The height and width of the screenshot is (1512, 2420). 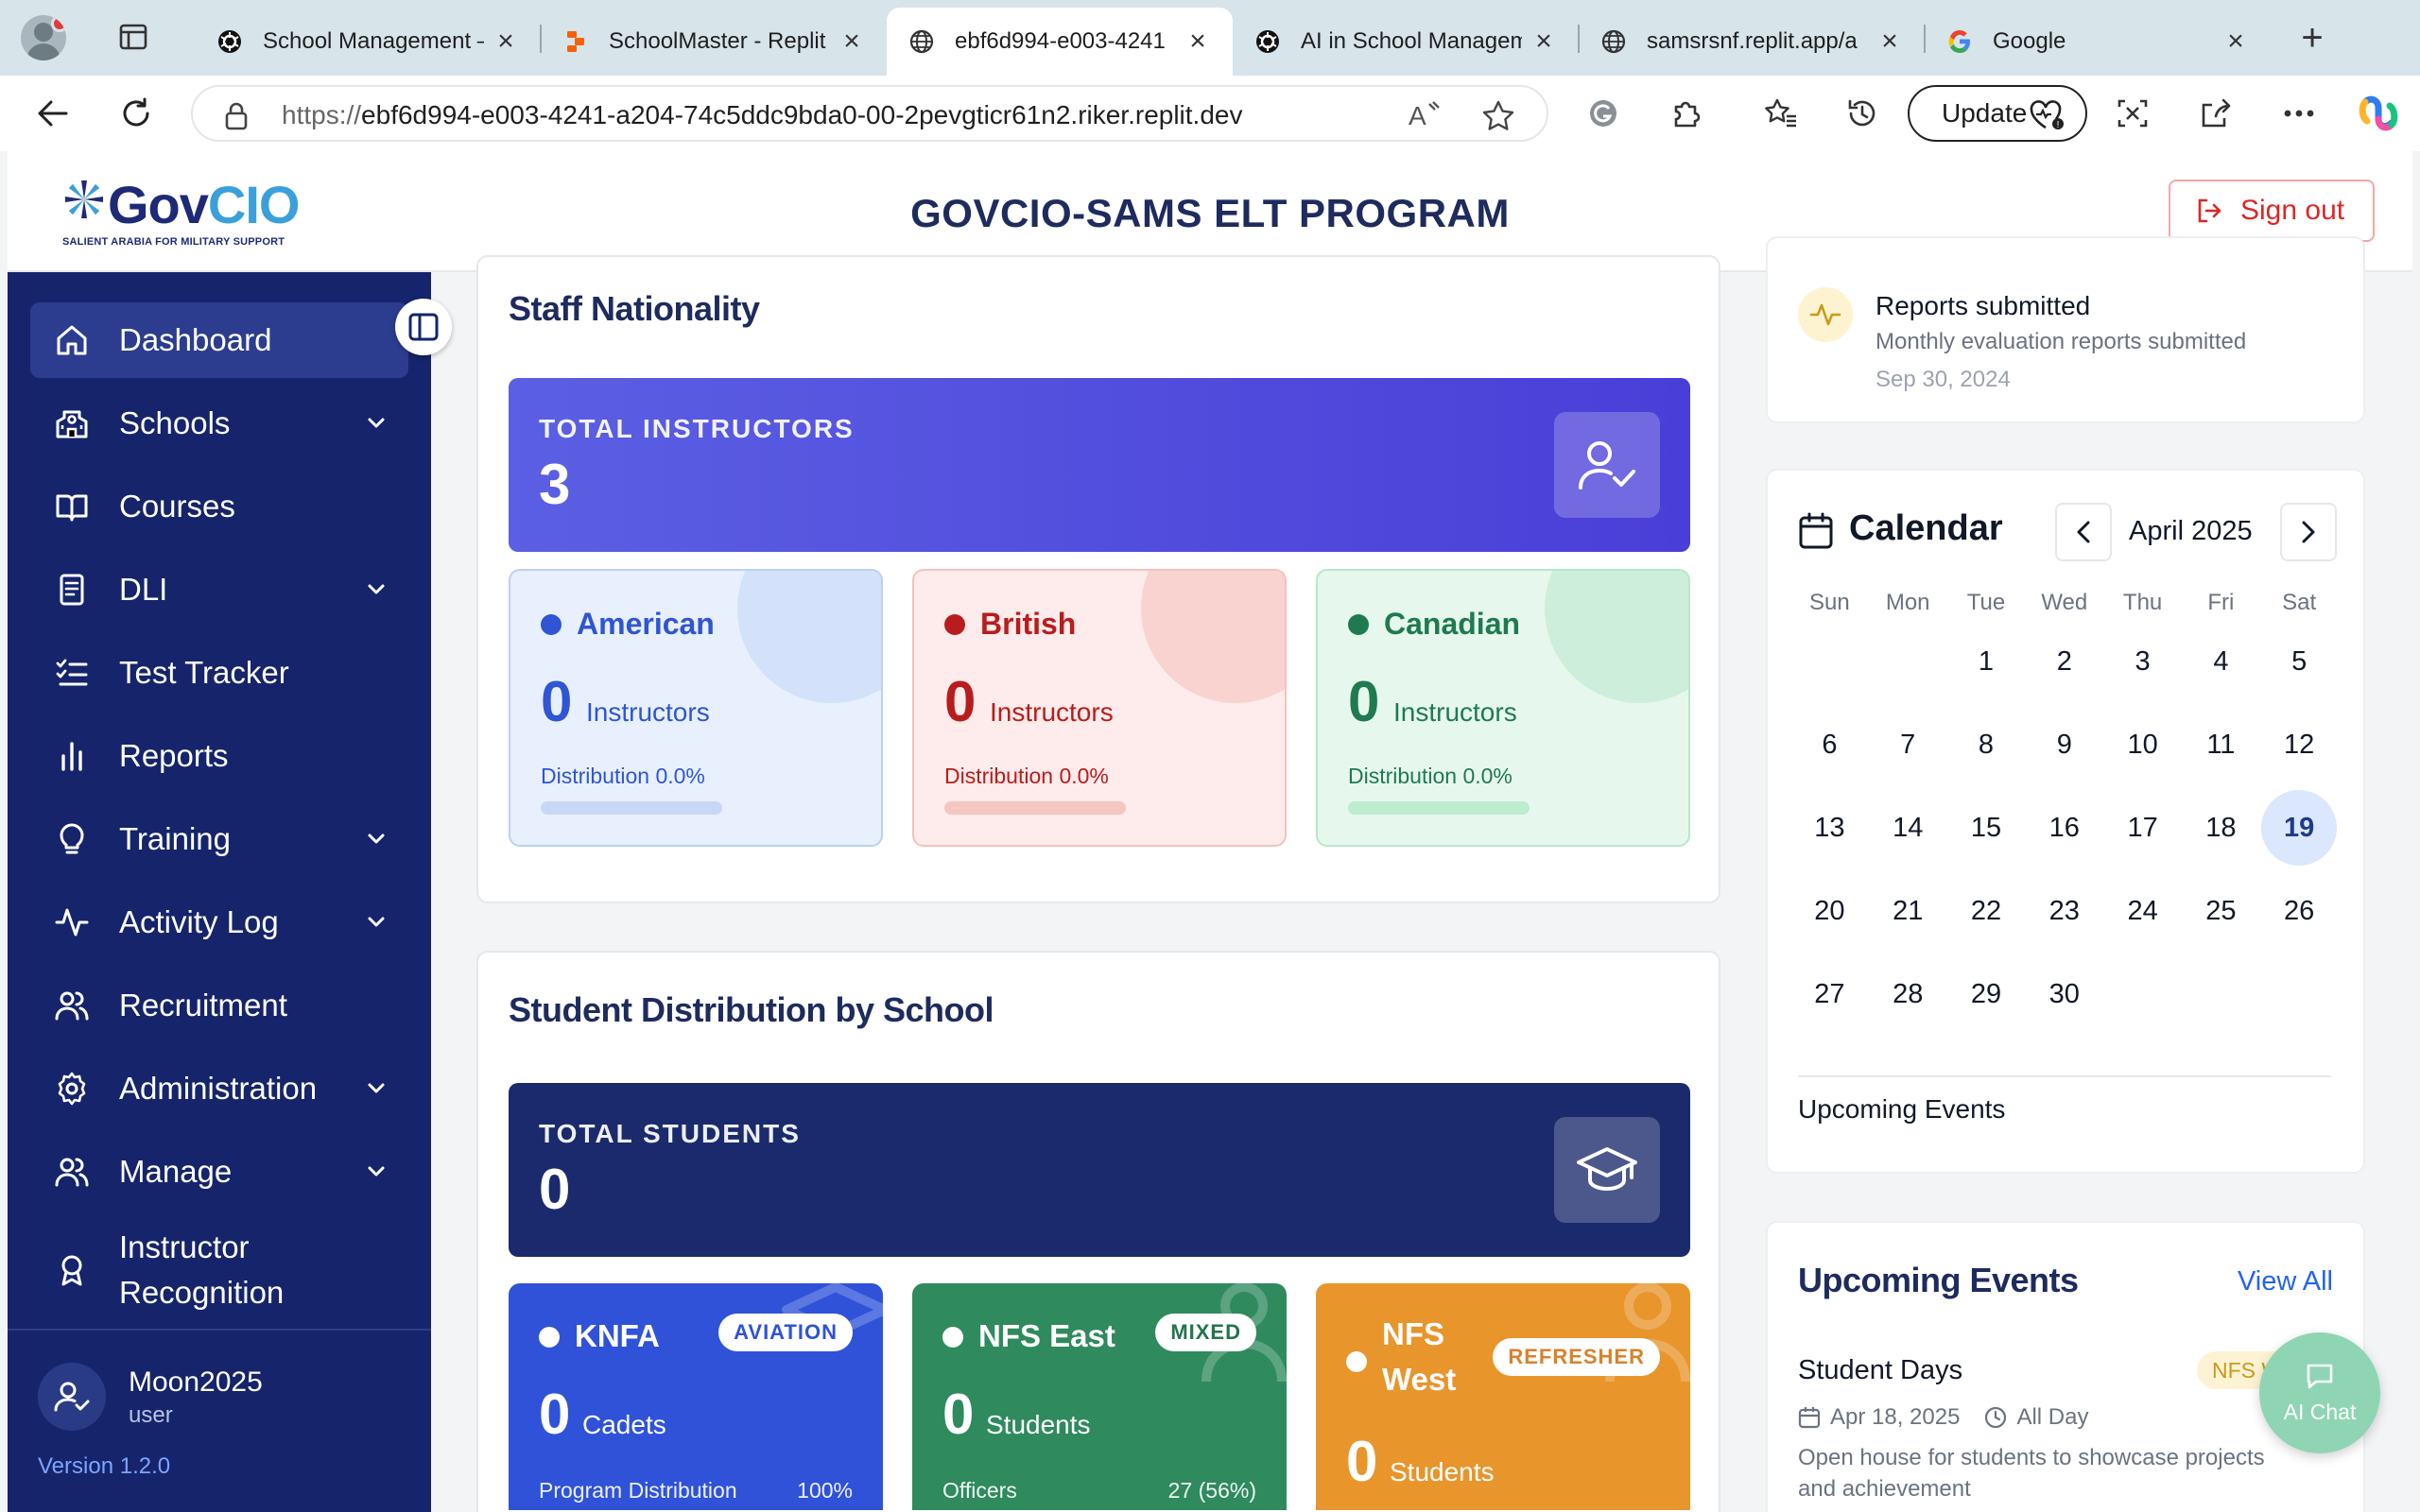 I want to click on calendar-day: 10, so click(x=2142, y=745).